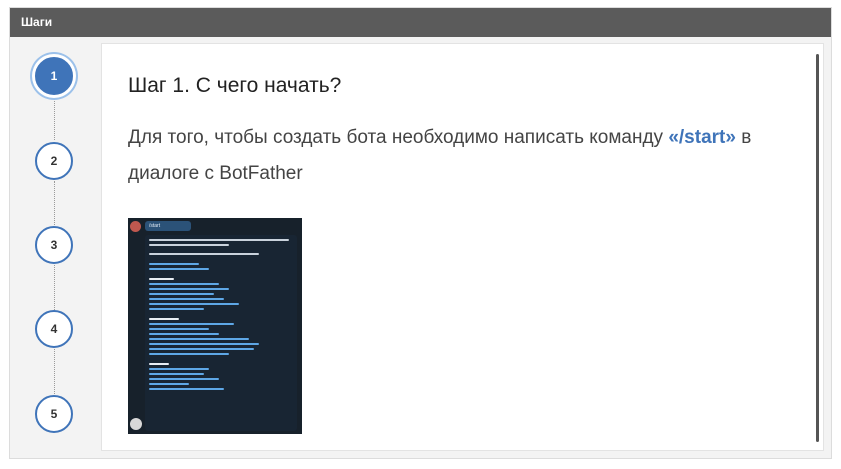  What do you see at coordinates (135, 226) in the screenshot?
I see `user-avatar-icon` at bounding box center [135, 226].